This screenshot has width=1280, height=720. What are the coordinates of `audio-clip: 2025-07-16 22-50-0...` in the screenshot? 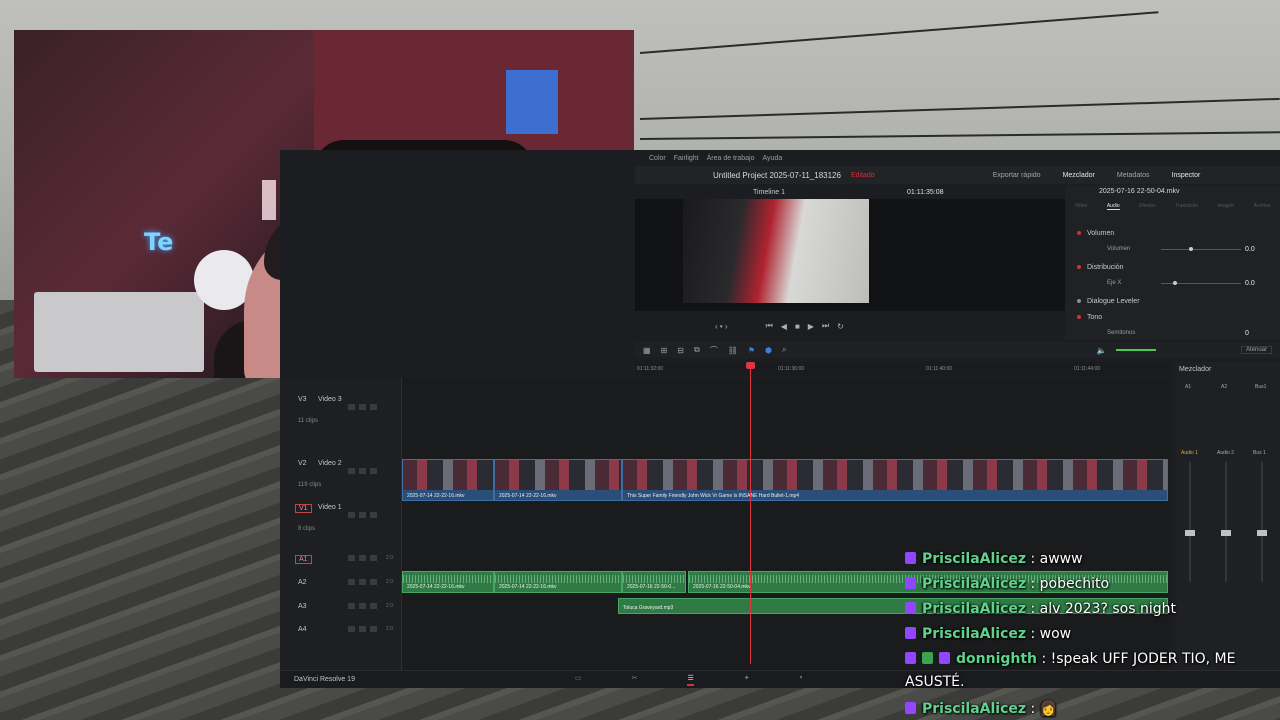 It's located at (654, 582).